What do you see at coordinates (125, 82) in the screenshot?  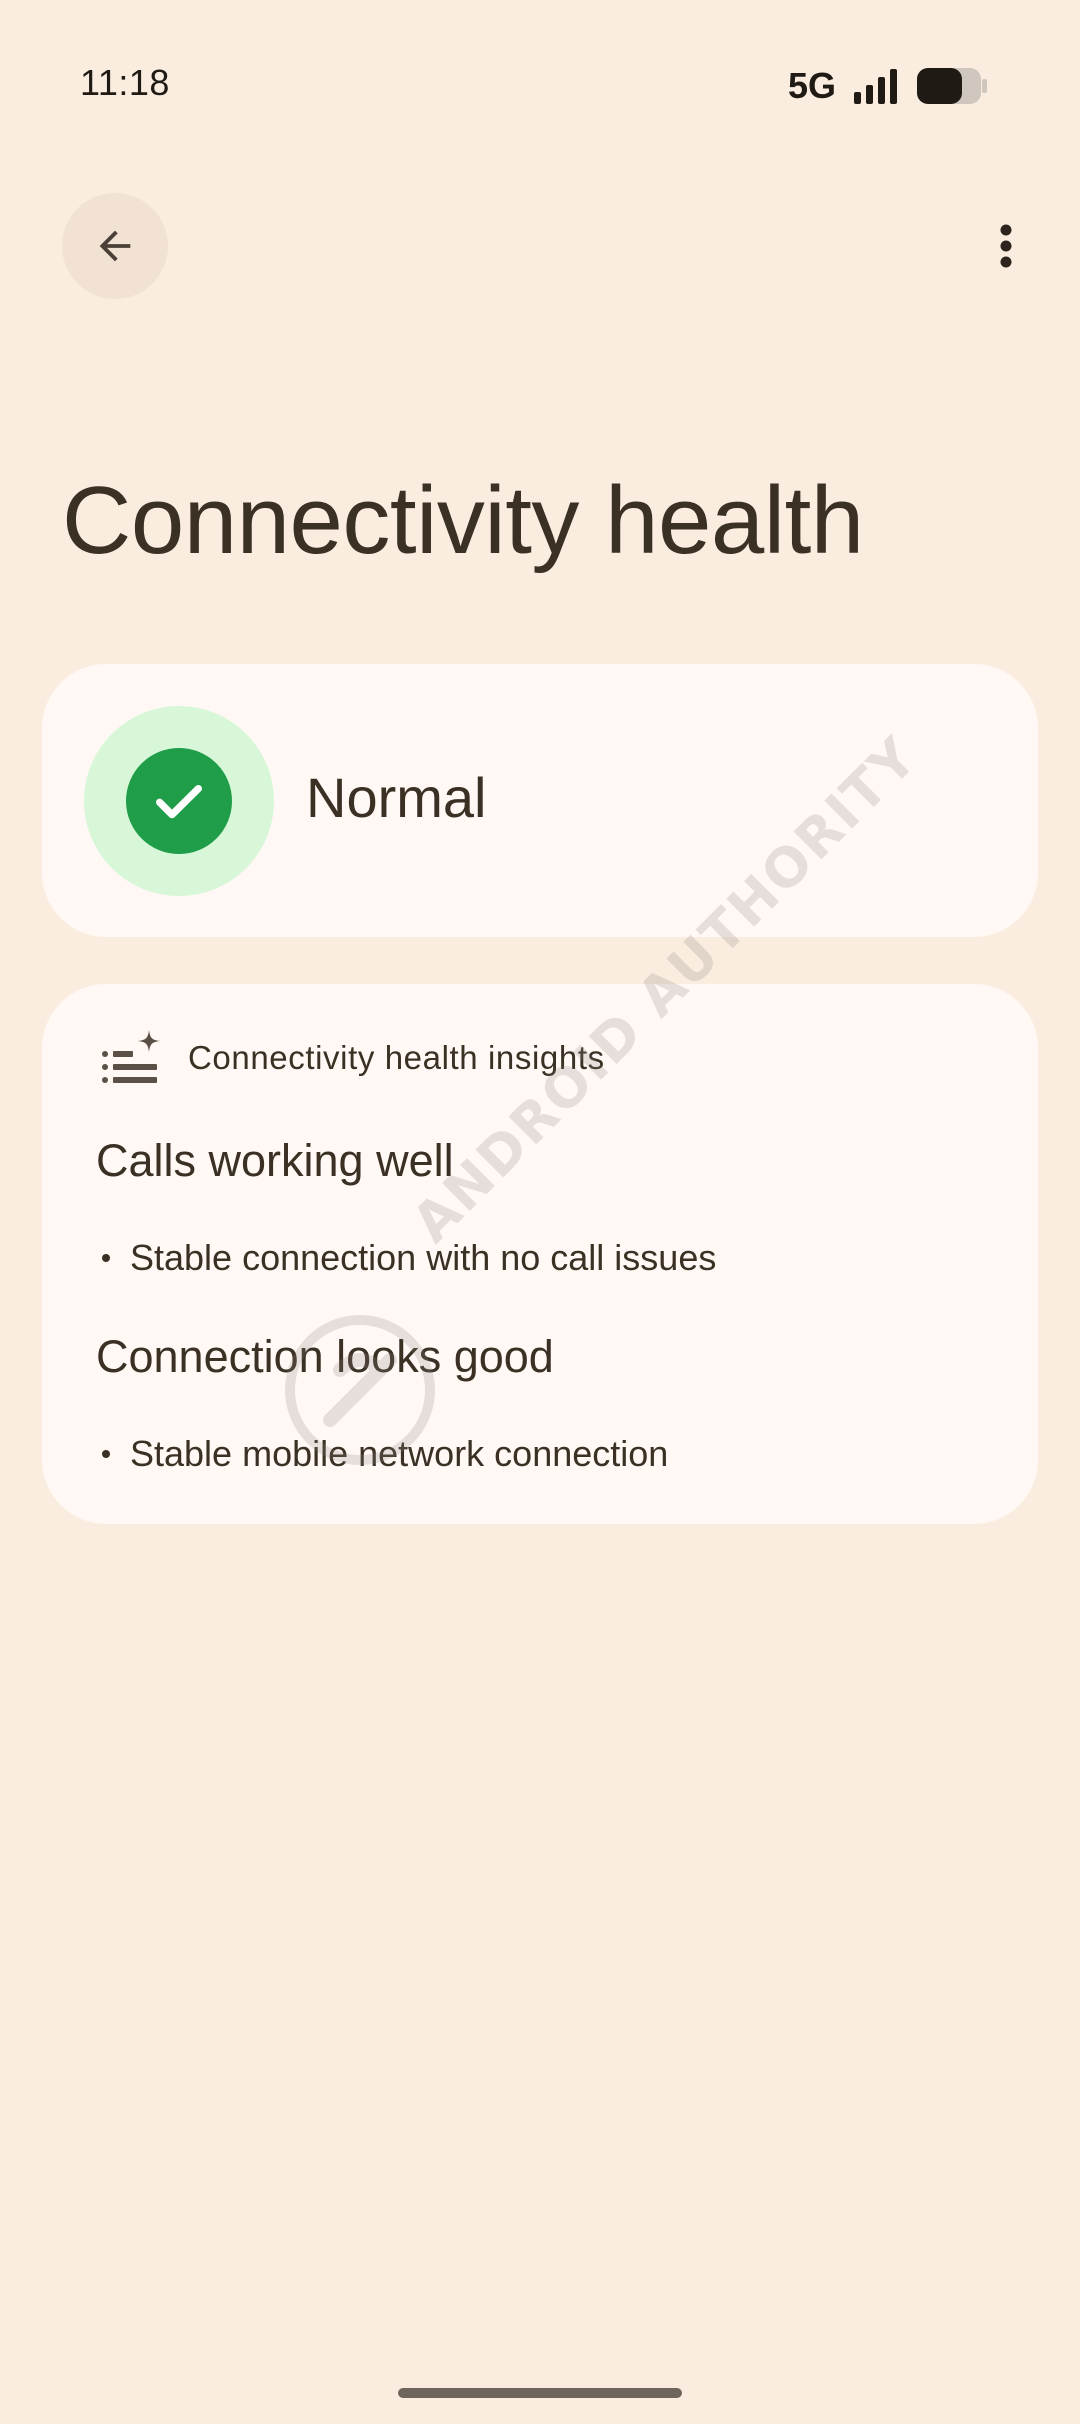 I see `status-time: 11:18` at bounding box center [125, 82].